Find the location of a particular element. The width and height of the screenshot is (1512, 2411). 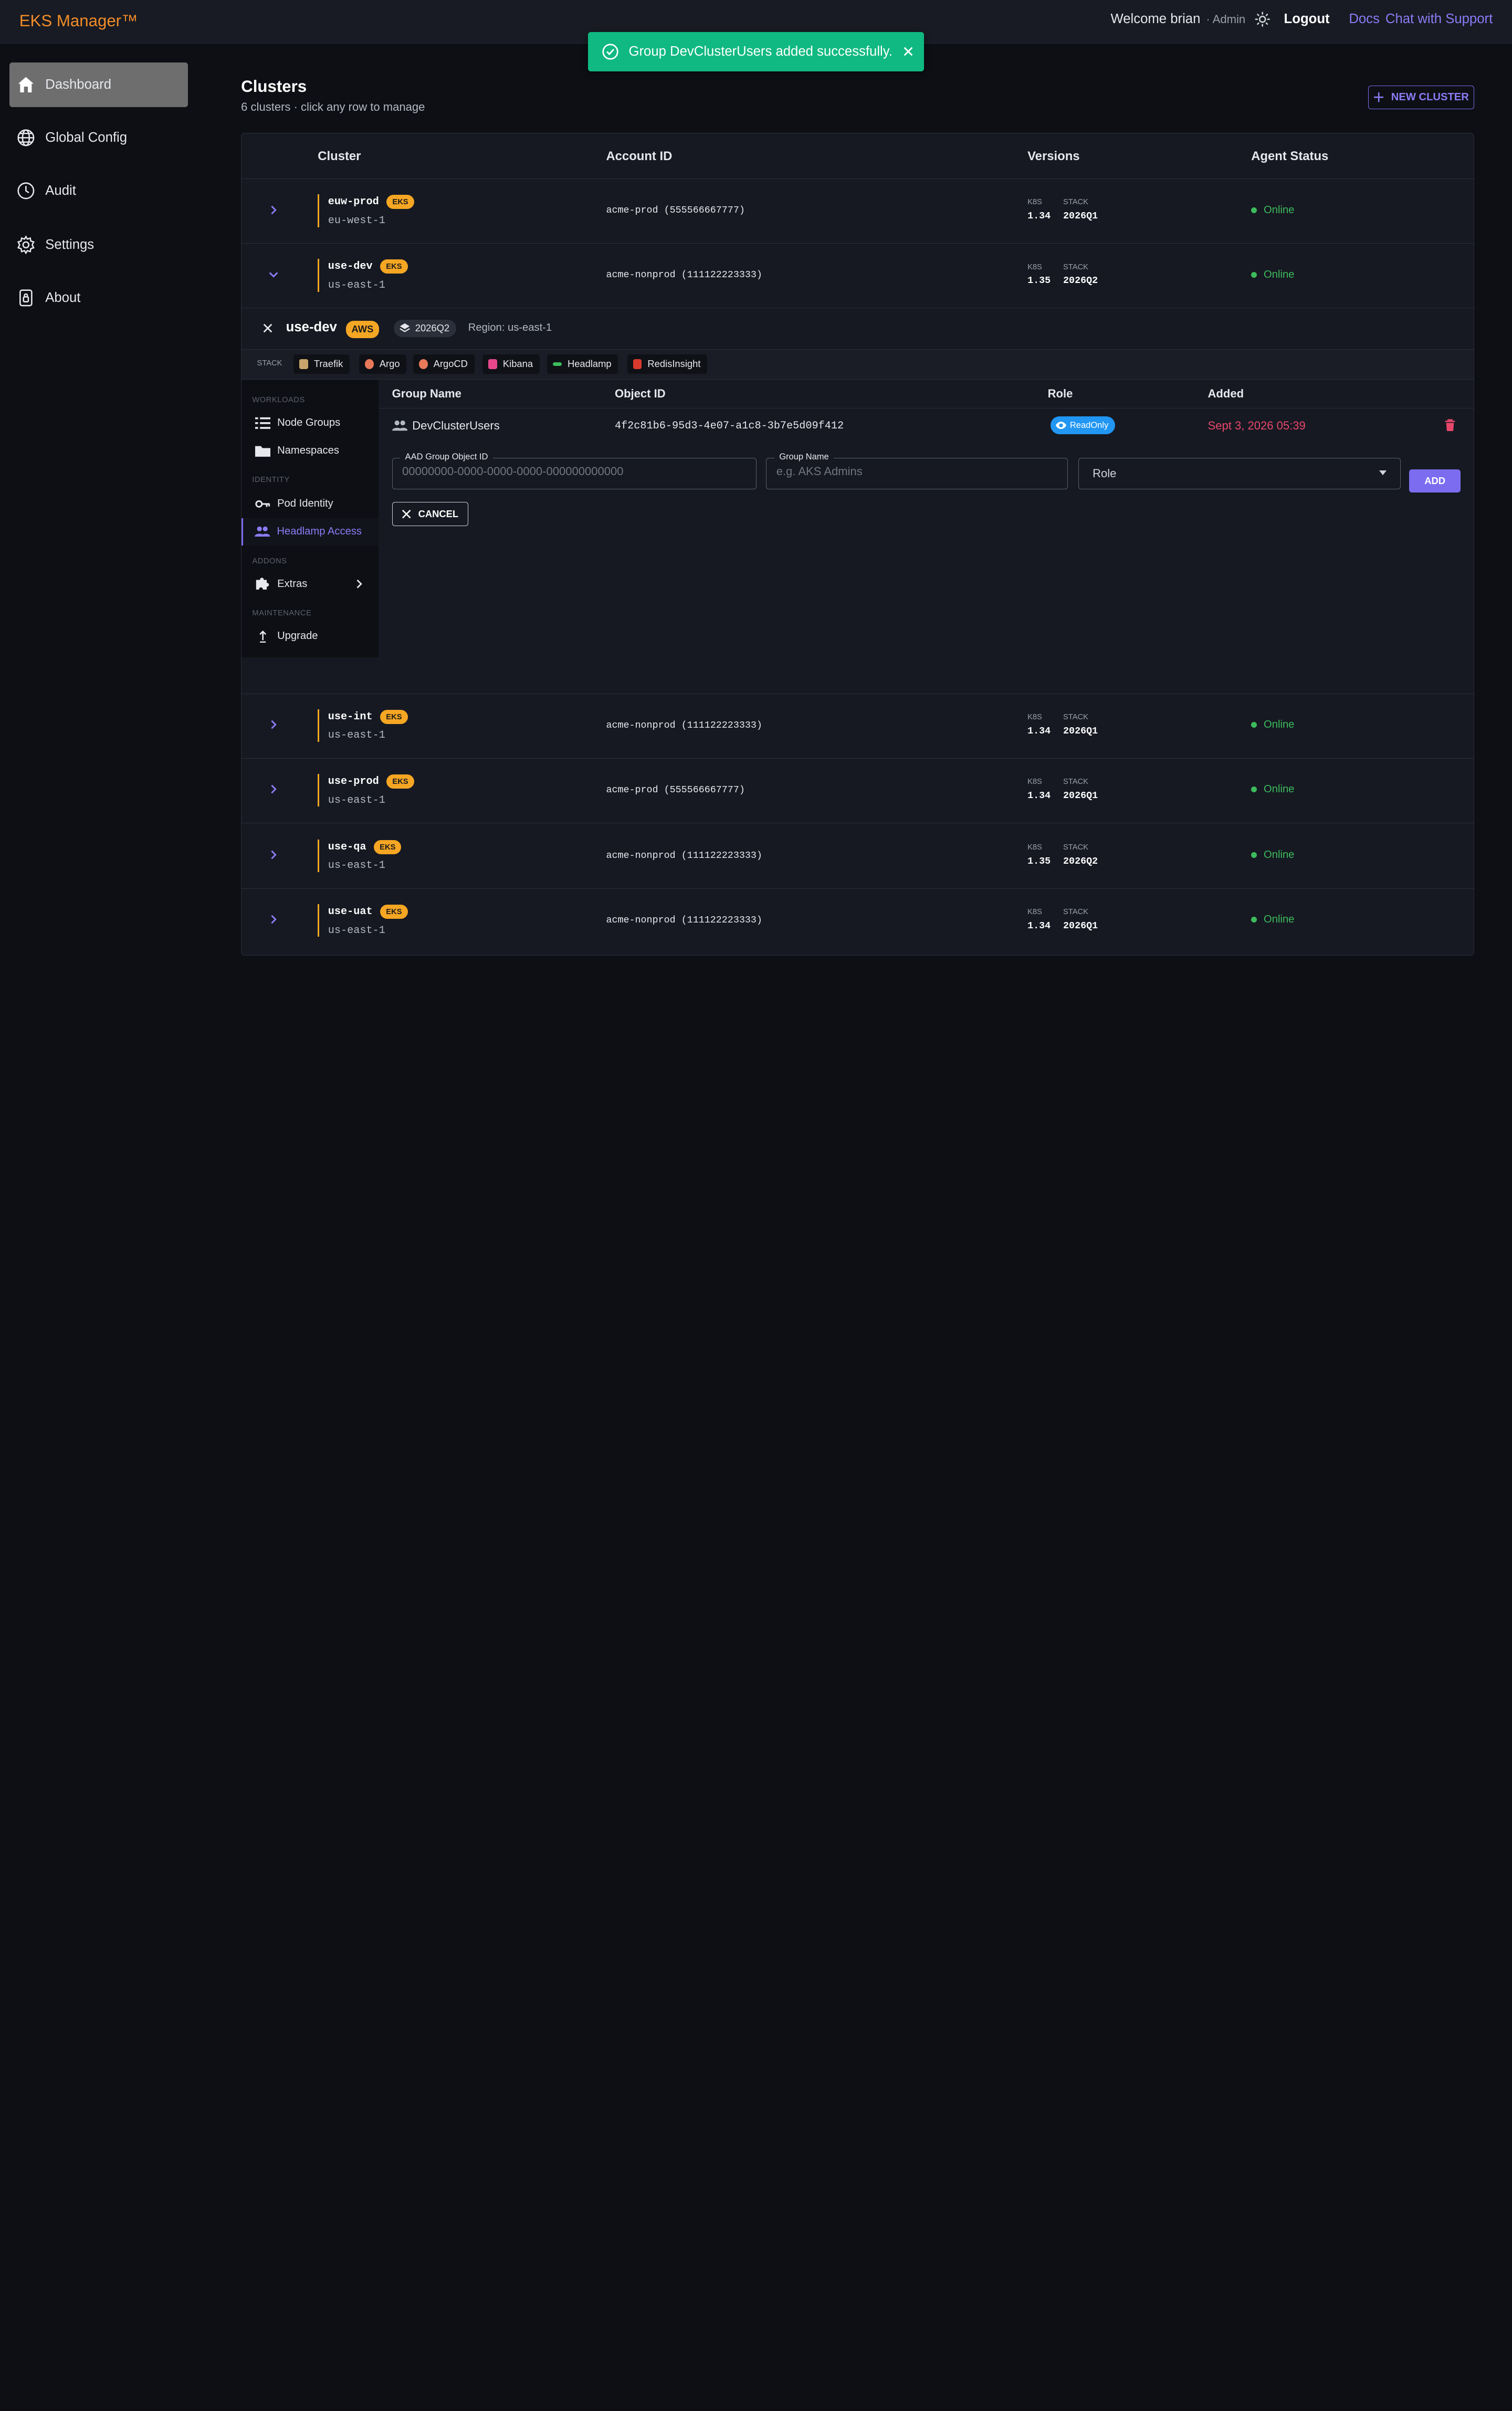

trash-icon is located at coordinates (1450, 426).